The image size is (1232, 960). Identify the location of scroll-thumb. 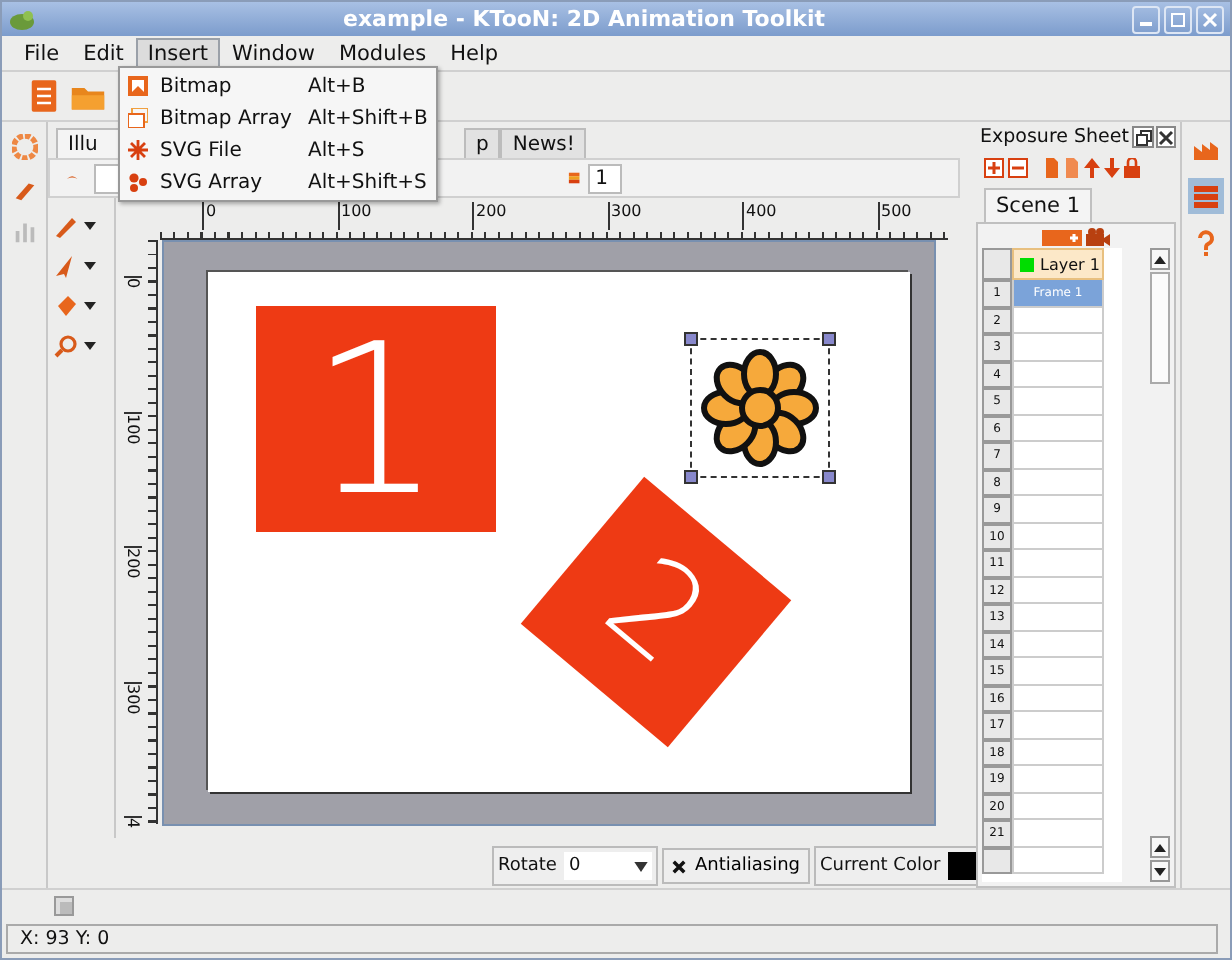
(1160, 328).